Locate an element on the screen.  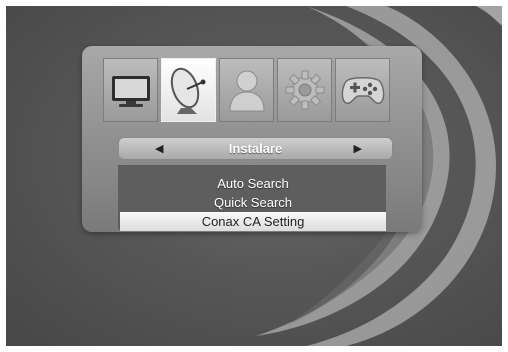
gear-icon is located at coordinates (304, 90).